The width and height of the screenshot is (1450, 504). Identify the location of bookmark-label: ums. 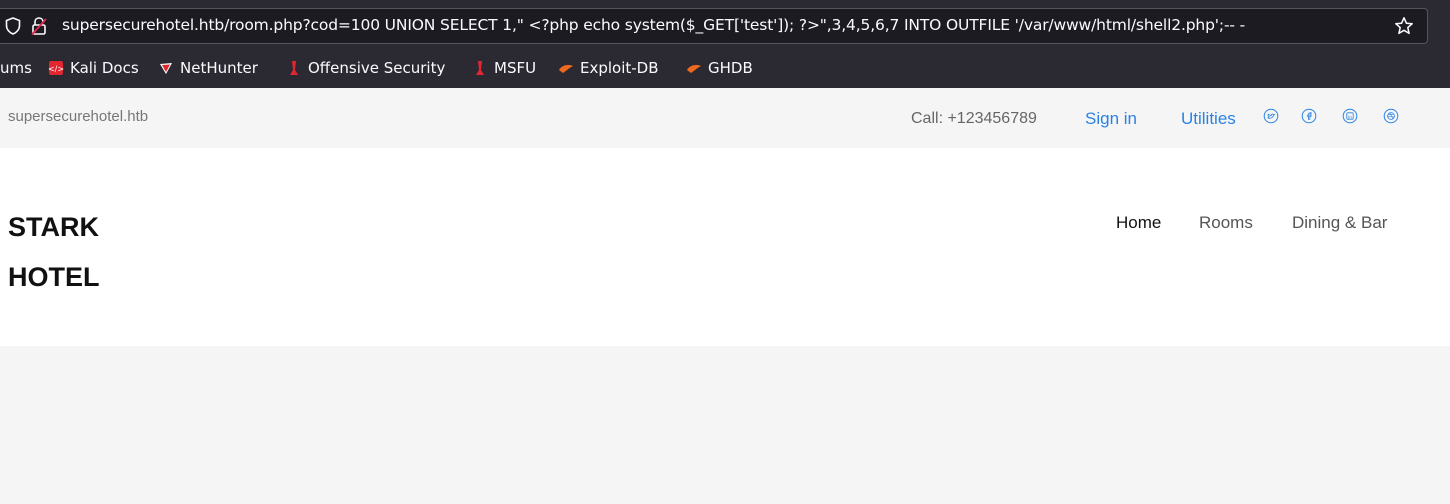
(16, 68).